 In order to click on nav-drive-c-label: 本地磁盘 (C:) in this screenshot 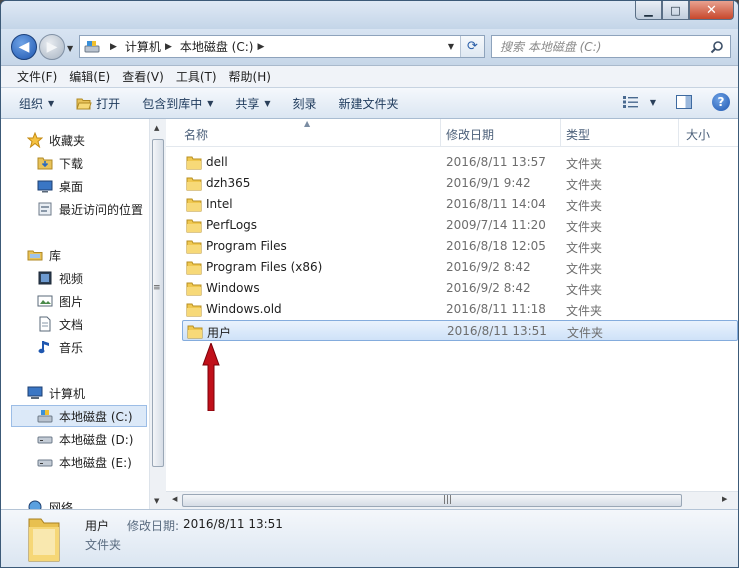, I will do `click(96, 416)`.